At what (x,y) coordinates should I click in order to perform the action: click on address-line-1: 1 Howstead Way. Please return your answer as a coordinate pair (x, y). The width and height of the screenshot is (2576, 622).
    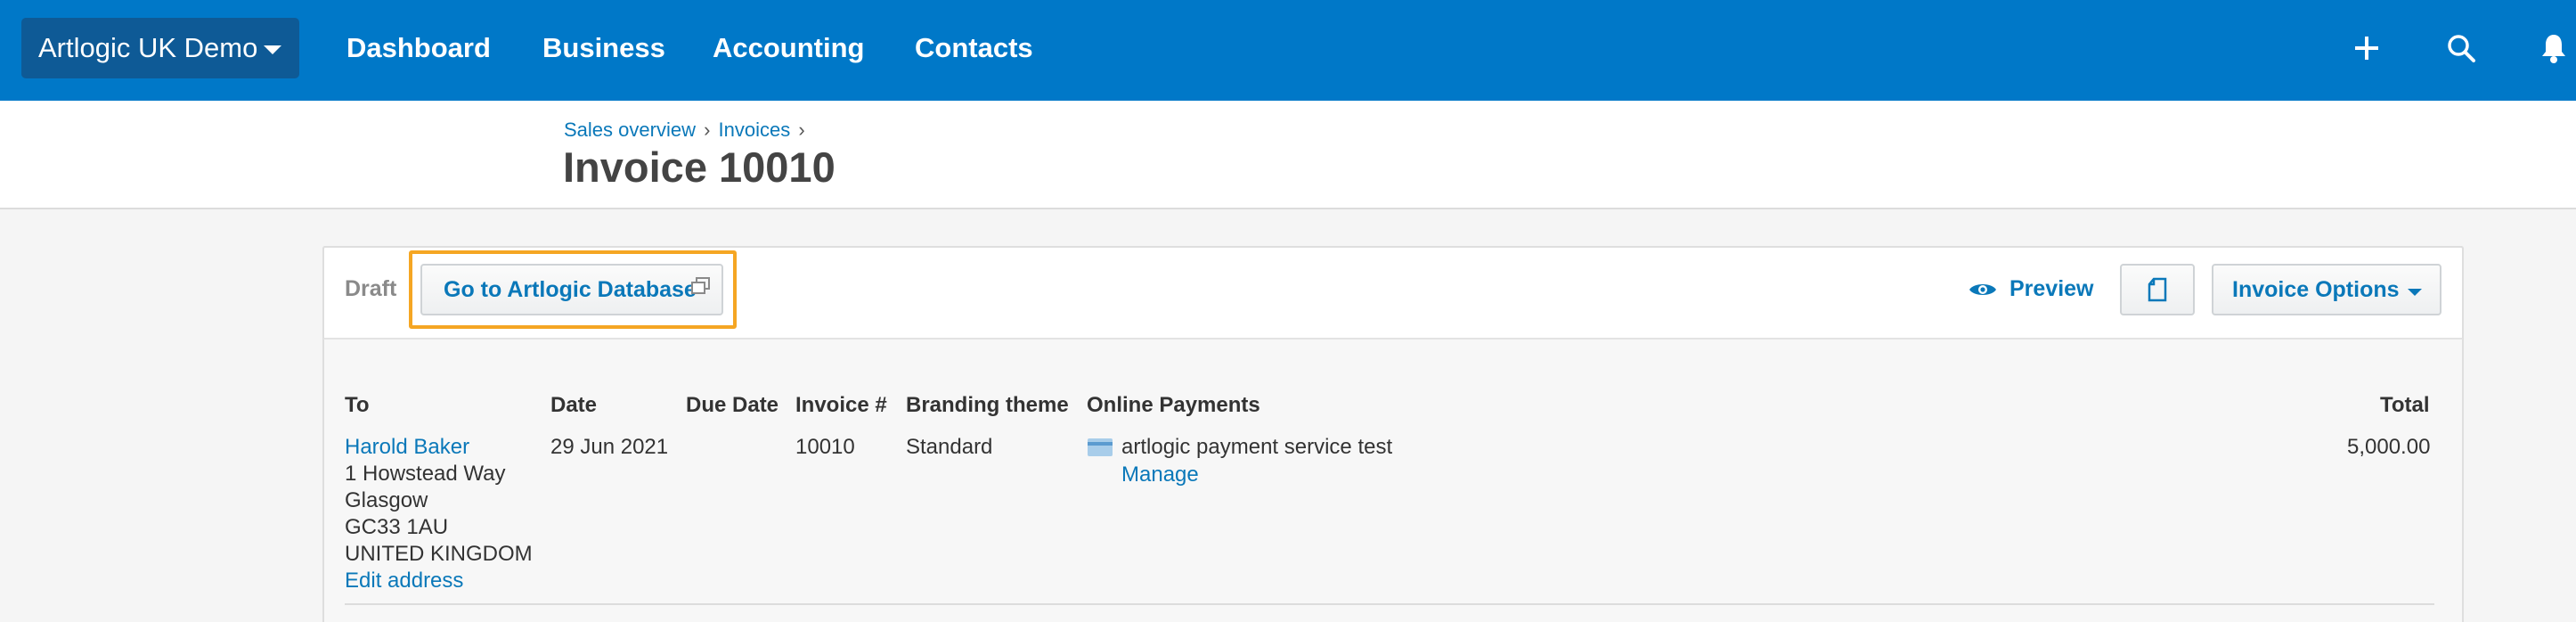
    Looking at the image, I should click on (426, 474).